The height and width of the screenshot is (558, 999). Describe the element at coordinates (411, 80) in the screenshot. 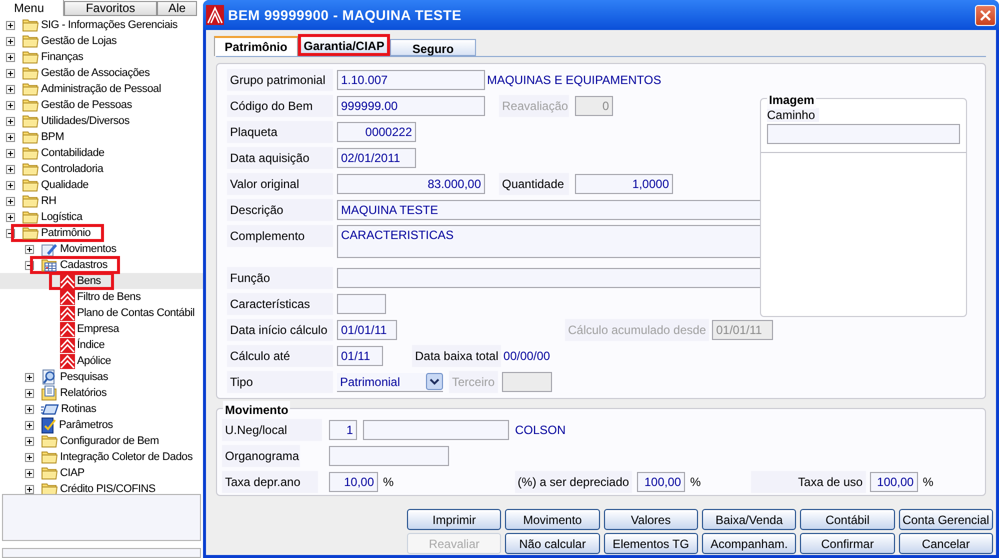

I see `input-field: 1.10.007` at that location.